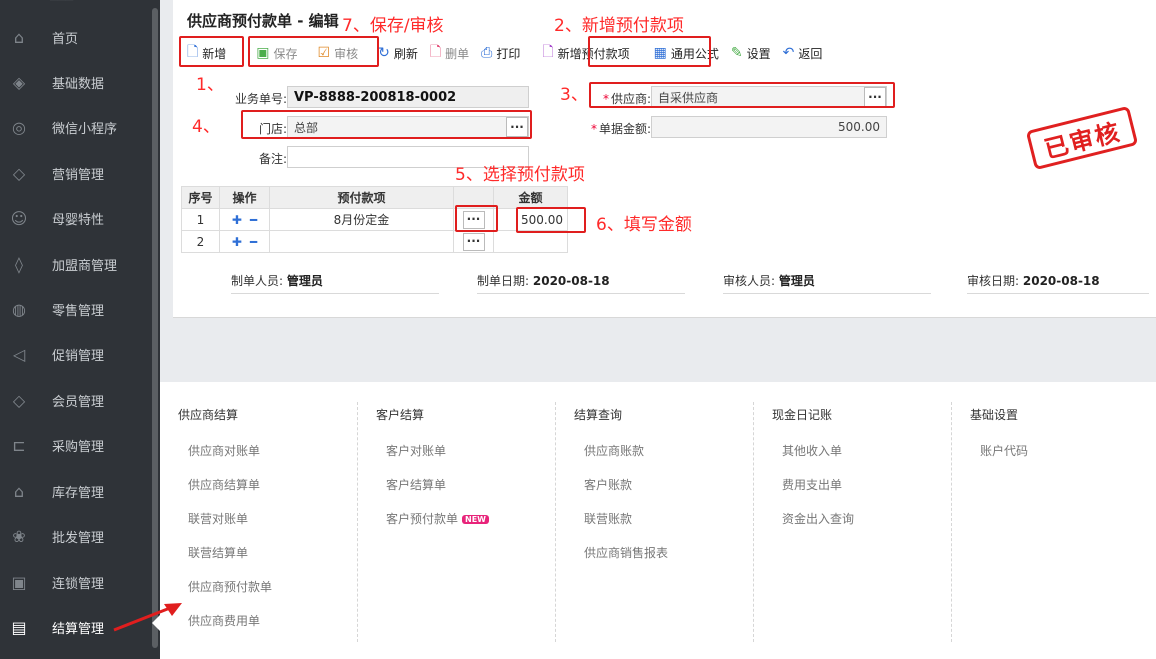  I want to click on annotation-step-1: 1、, so click(210, 85).